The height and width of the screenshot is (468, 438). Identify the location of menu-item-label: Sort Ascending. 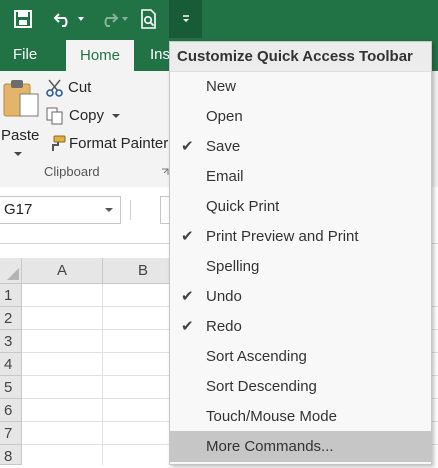
(256, 356).